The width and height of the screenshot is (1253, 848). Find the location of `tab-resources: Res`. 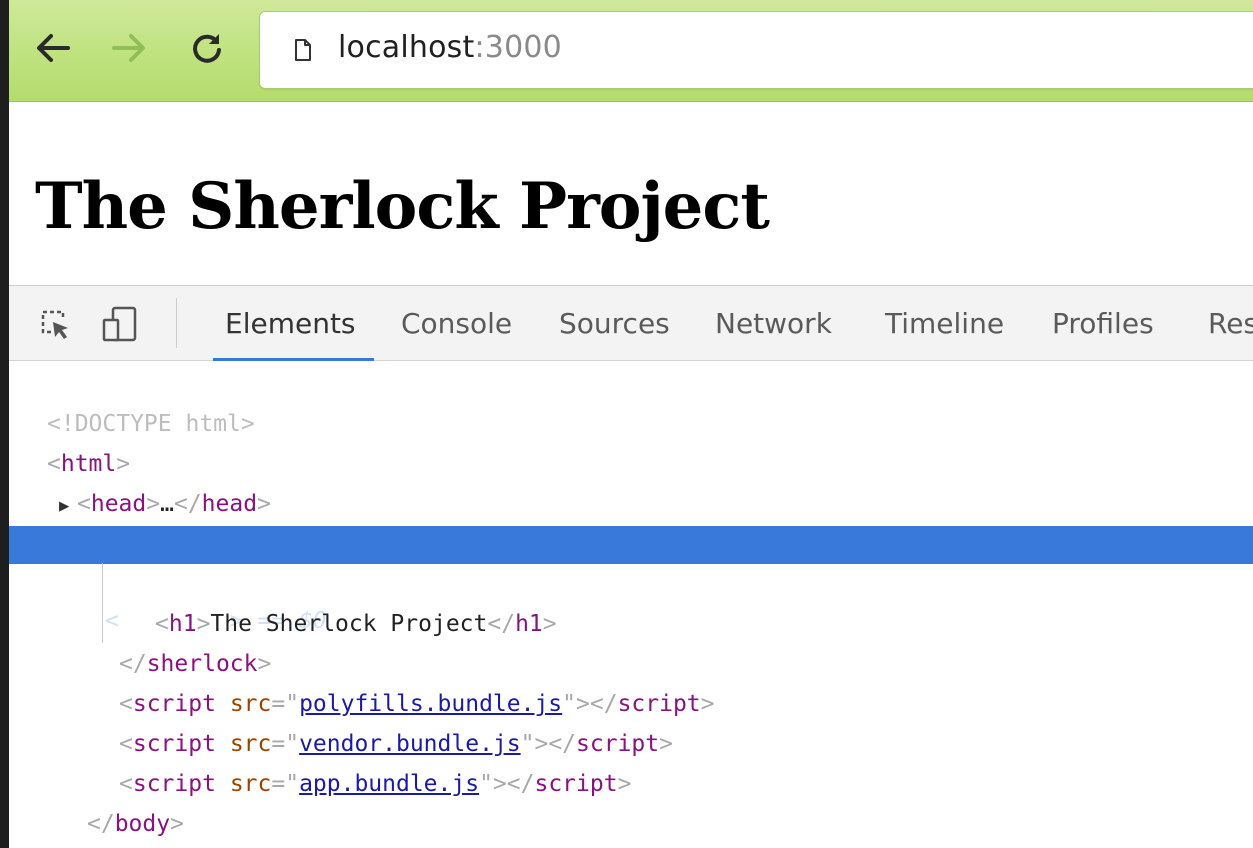

tab-resources: Res is located at coordinates (1230, 323).